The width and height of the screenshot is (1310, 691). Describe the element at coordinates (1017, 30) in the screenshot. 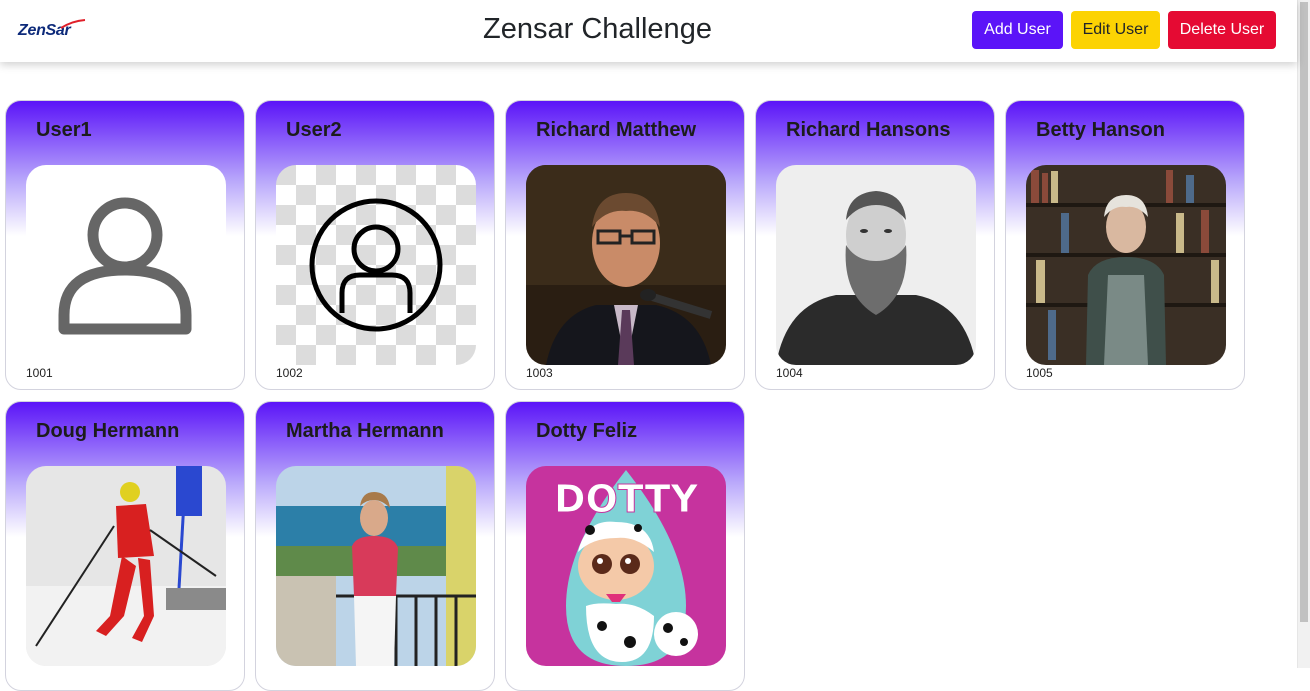

I see `add-user-button: Add User` at that location.